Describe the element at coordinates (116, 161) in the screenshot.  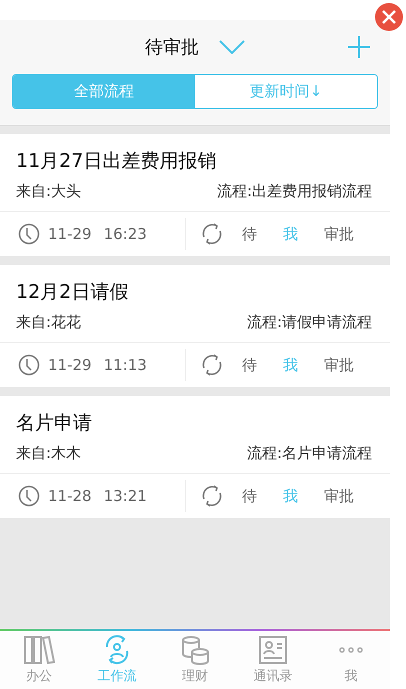
I see `card-title: 11月27日出差费用报销` at that location.